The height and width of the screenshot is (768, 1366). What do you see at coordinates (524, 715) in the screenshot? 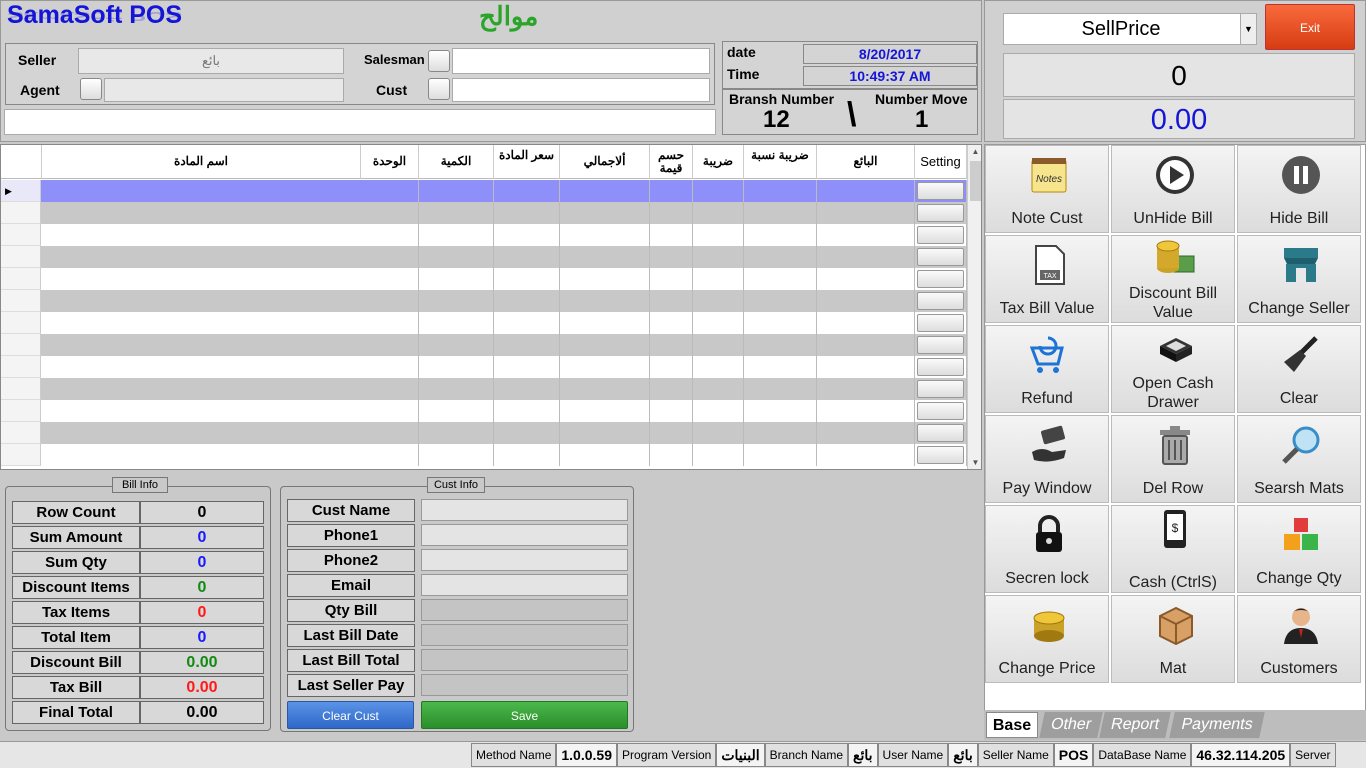
I see `save-button: Save` at bounding box center [524, 715].